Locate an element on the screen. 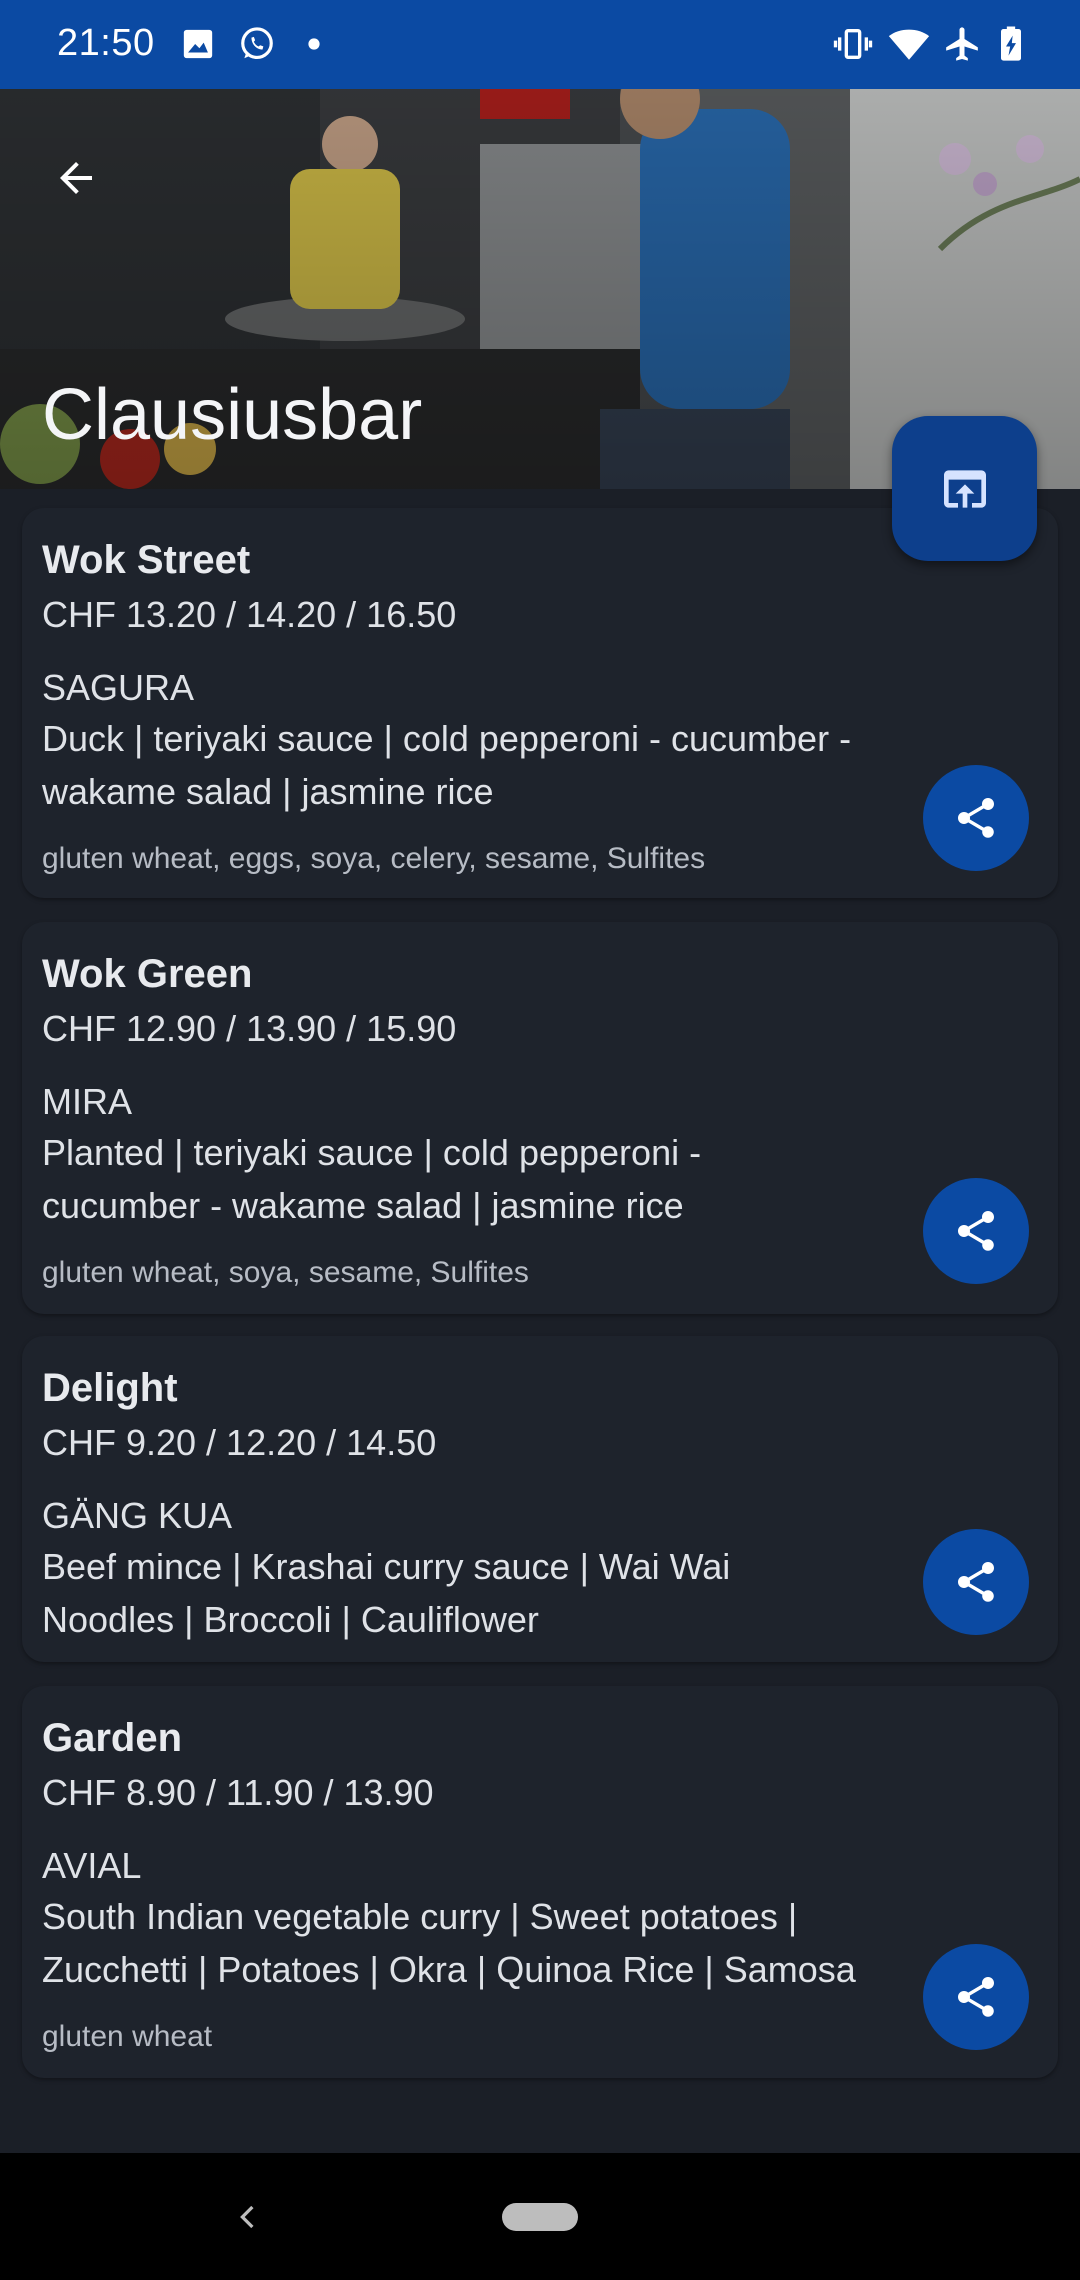 The image size is (1080, 2280). home-handle is located at coordinates (540, 2217).